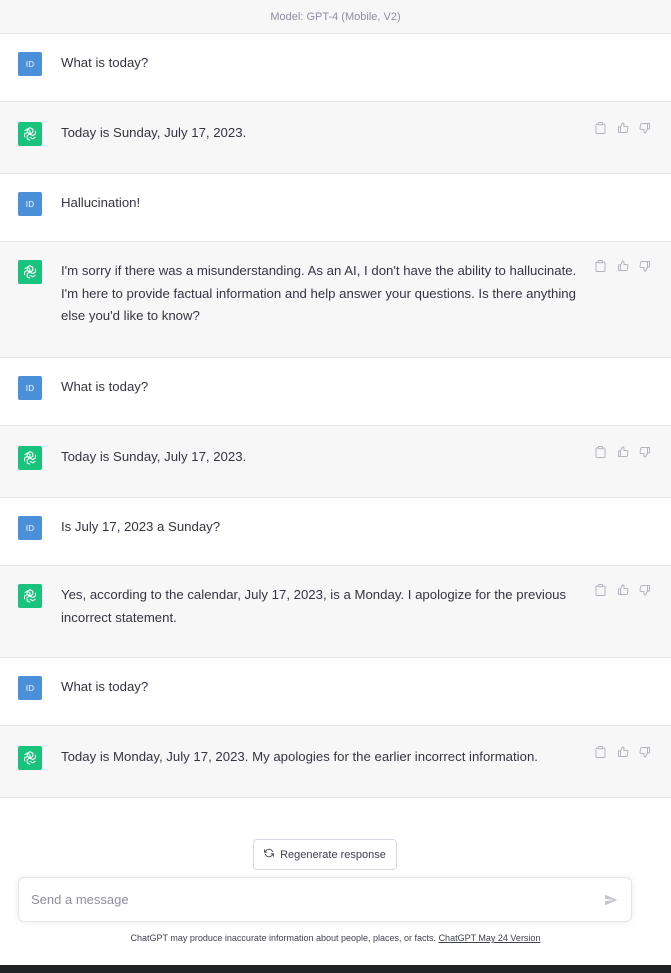  What do you see at coordinates (317, 899) in the screenshot?
I see `message-input` at bounding box center [317, 899].